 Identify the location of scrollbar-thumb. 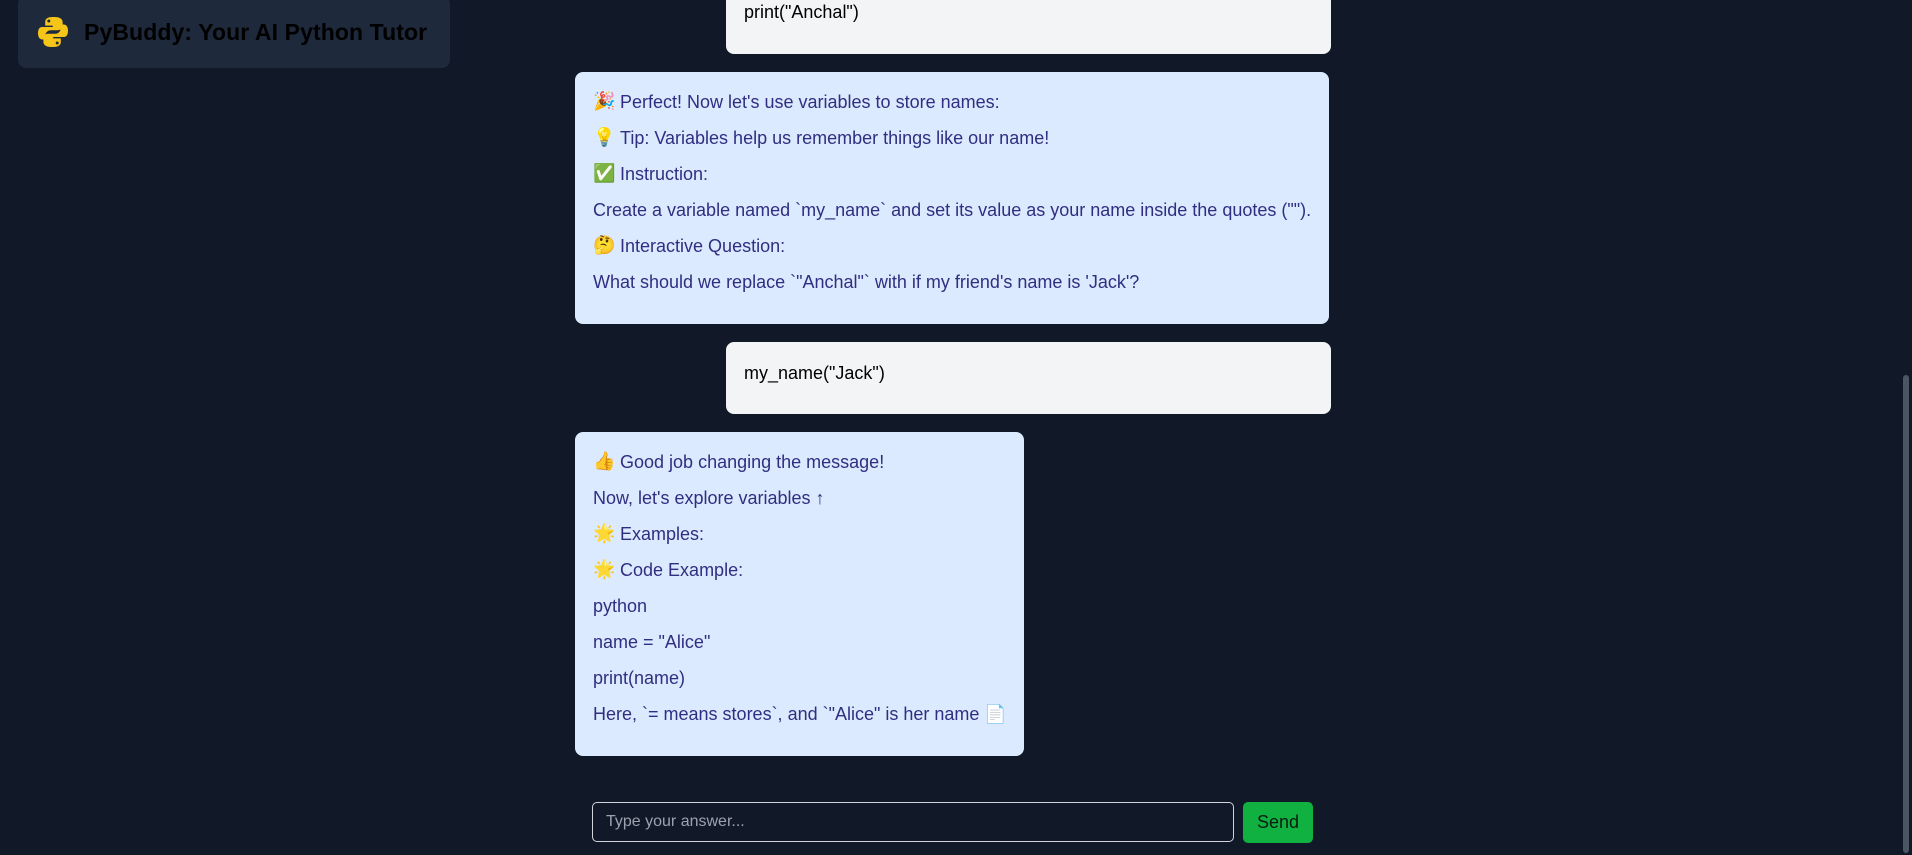
(1906, 614).